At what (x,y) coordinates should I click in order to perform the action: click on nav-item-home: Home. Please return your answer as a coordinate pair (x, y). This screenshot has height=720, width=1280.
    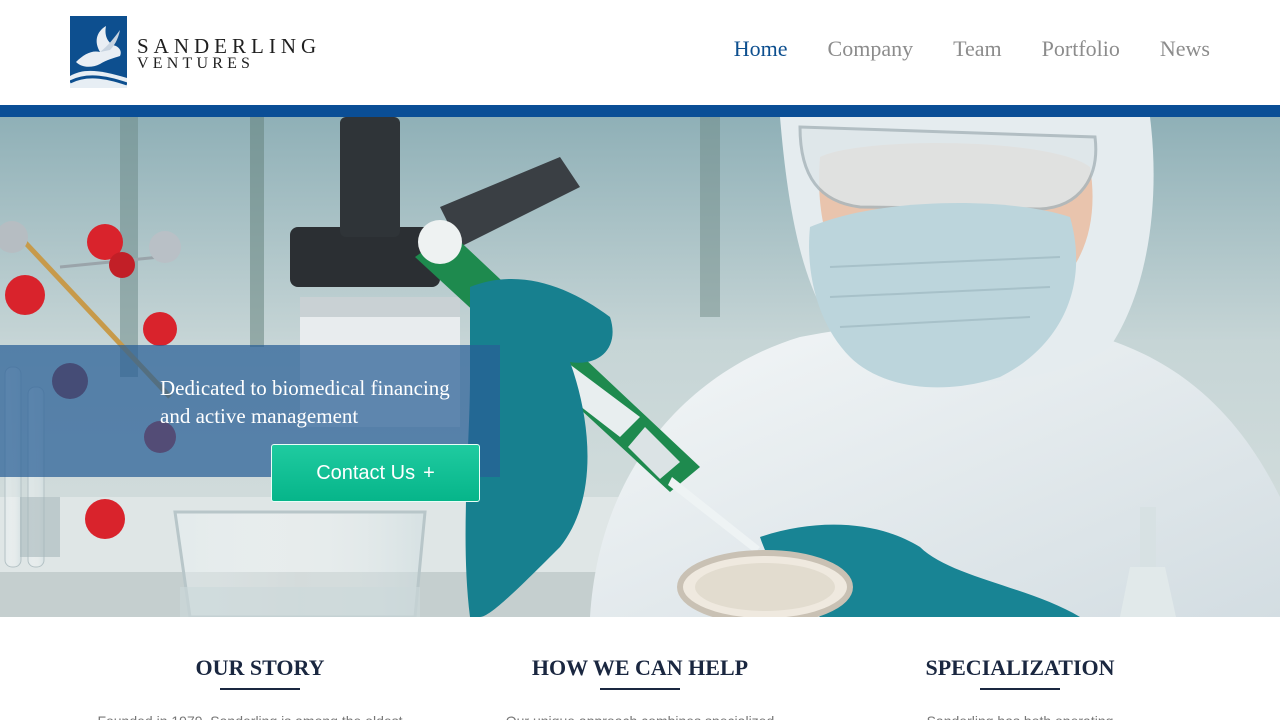
    Looking at the image, I should click on (761, 49).